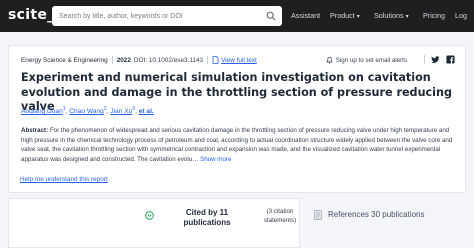 The height and width of the screenshot is (248, 474). What do you see at coordinates (271, 16) in the screenshot?
I see `search-icon` at bounding box center [271, 16].